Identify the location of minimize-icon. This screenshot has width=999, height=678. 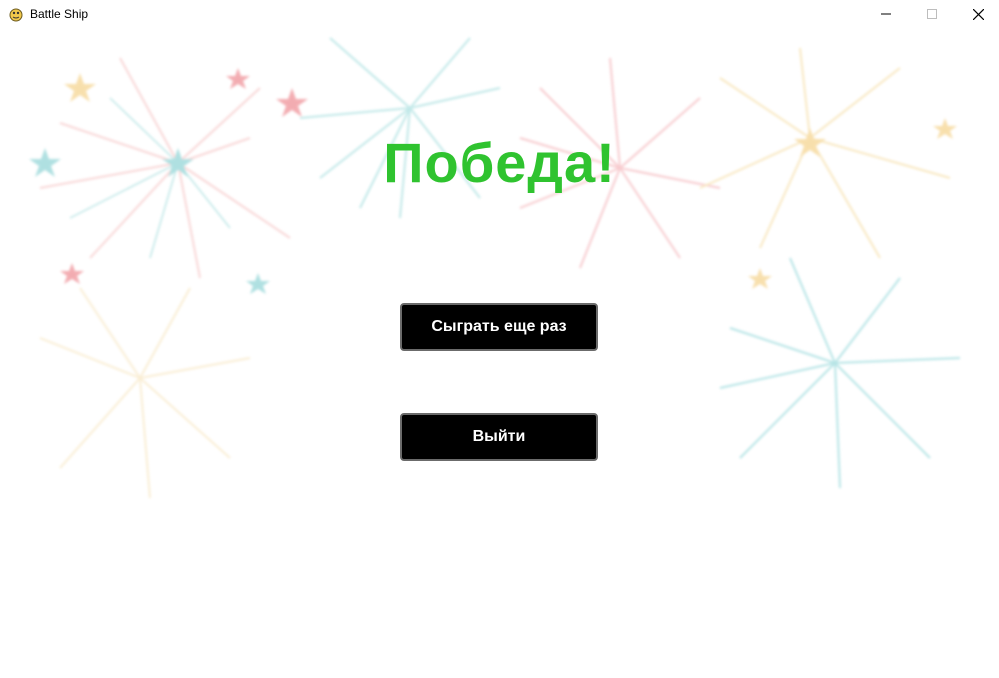
(886, 14).